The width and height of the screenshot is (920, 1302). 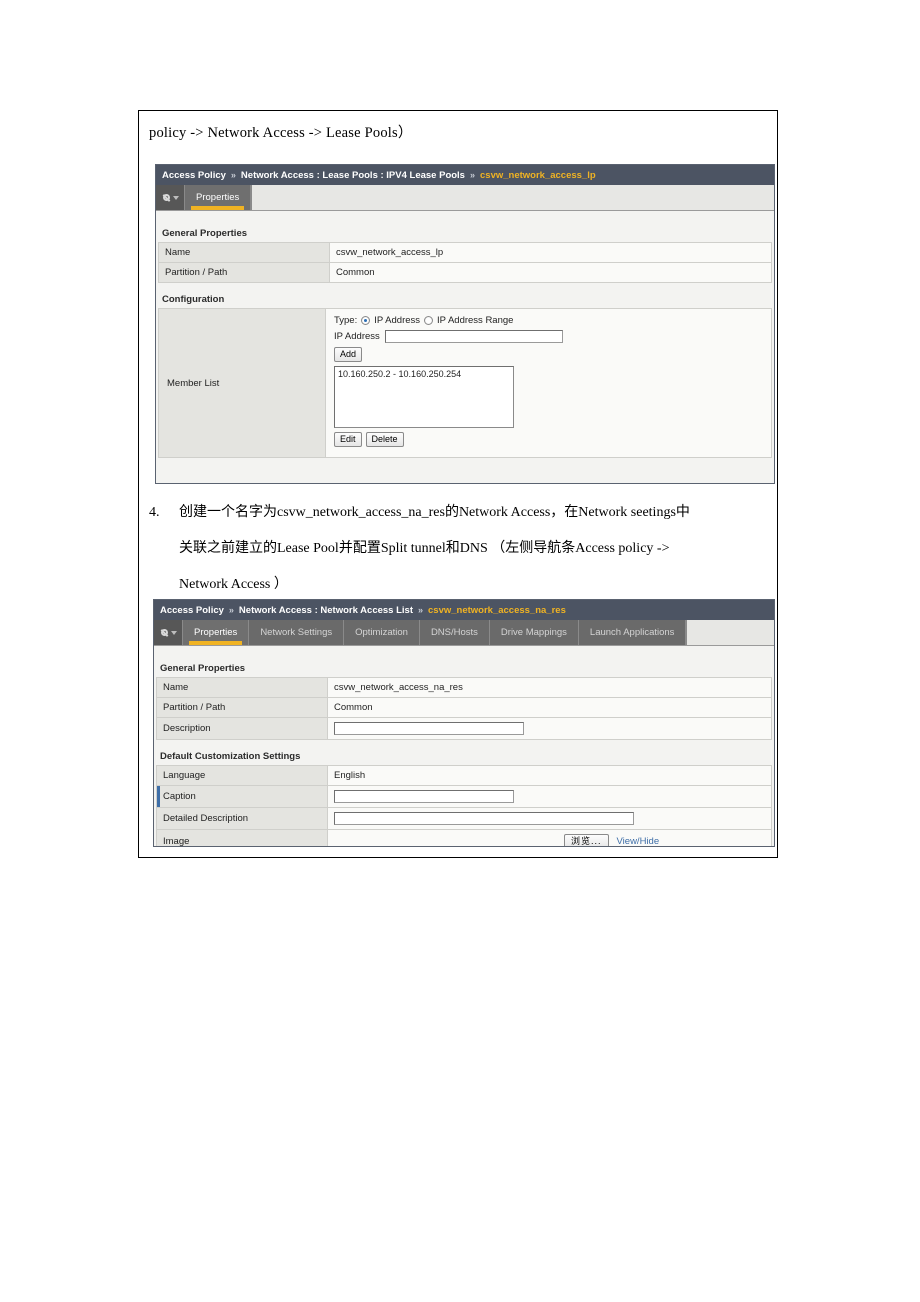 What do you see at coordinates (549, 775) in the screenshot?
I see `language-value: English` at bounding box center [549, 775].